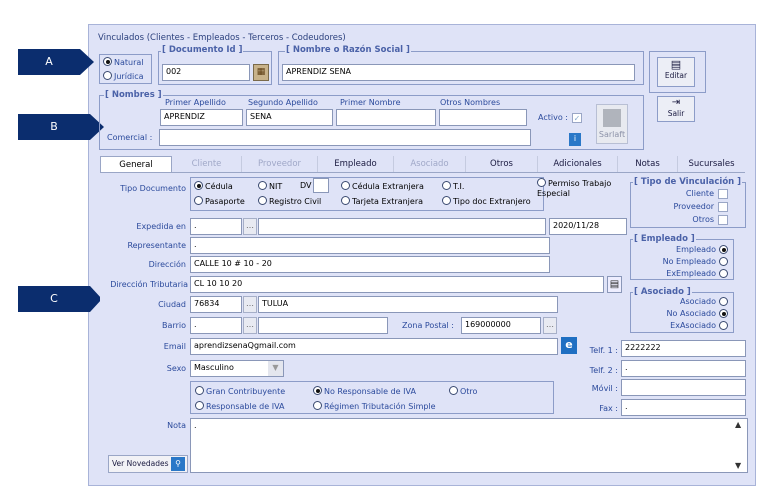 The image size is (783, 498). I want to click on vinc-otros-checkbox, so click(723, 220).